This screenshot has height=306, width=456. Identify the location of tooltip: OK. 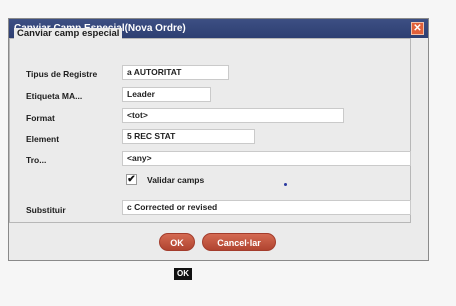
(183, 274).